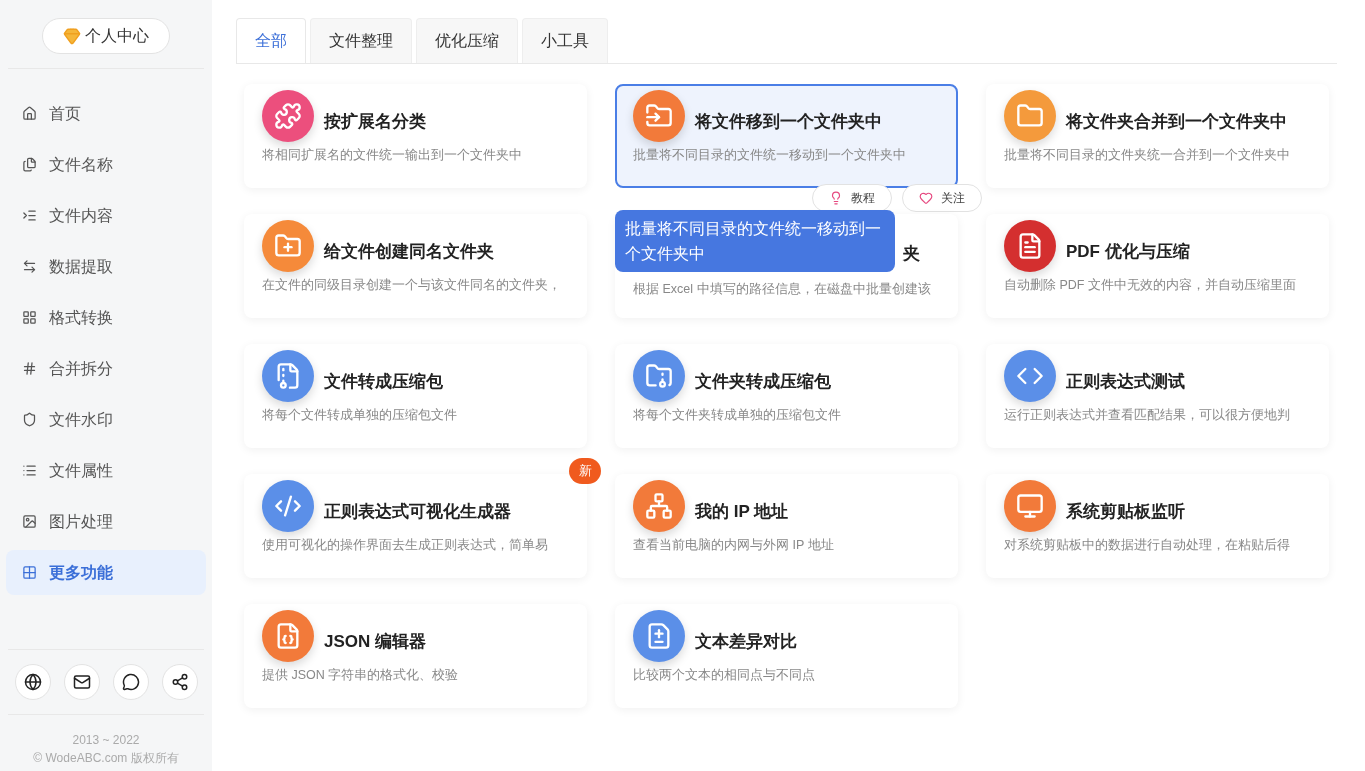 This screenshot has height=771, width=1365. I want to click on card-title: 将文件移到一个文件夹中, so click(788, 122).